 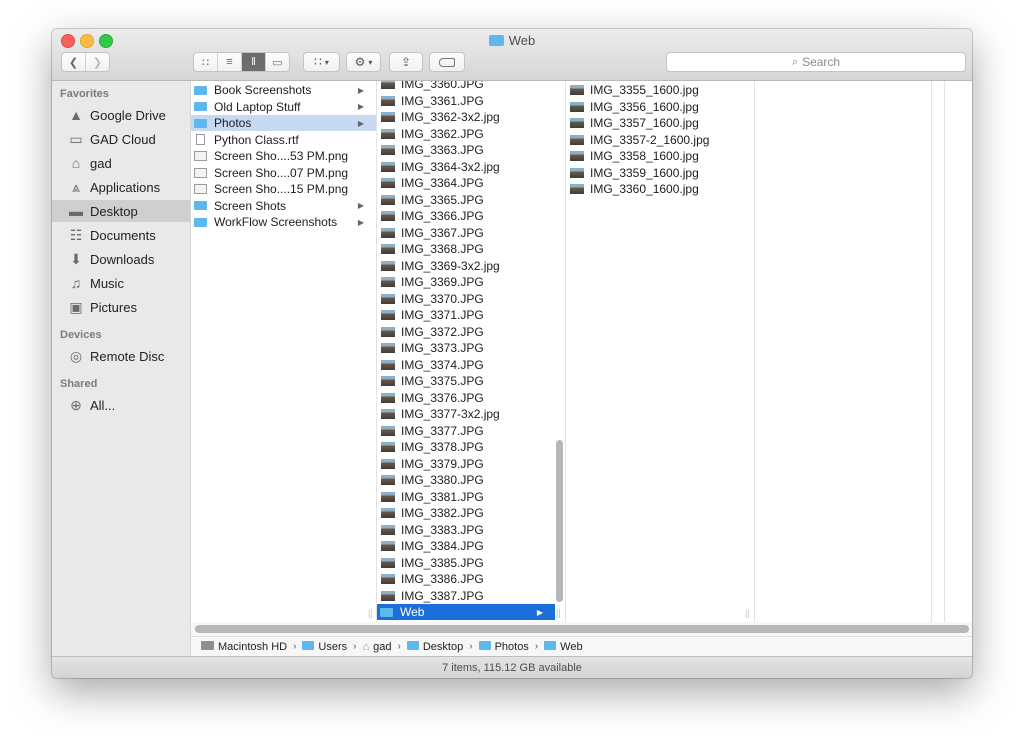 I want to click on list-item: IMG_3384.JPG, so click(x=466, y=546).